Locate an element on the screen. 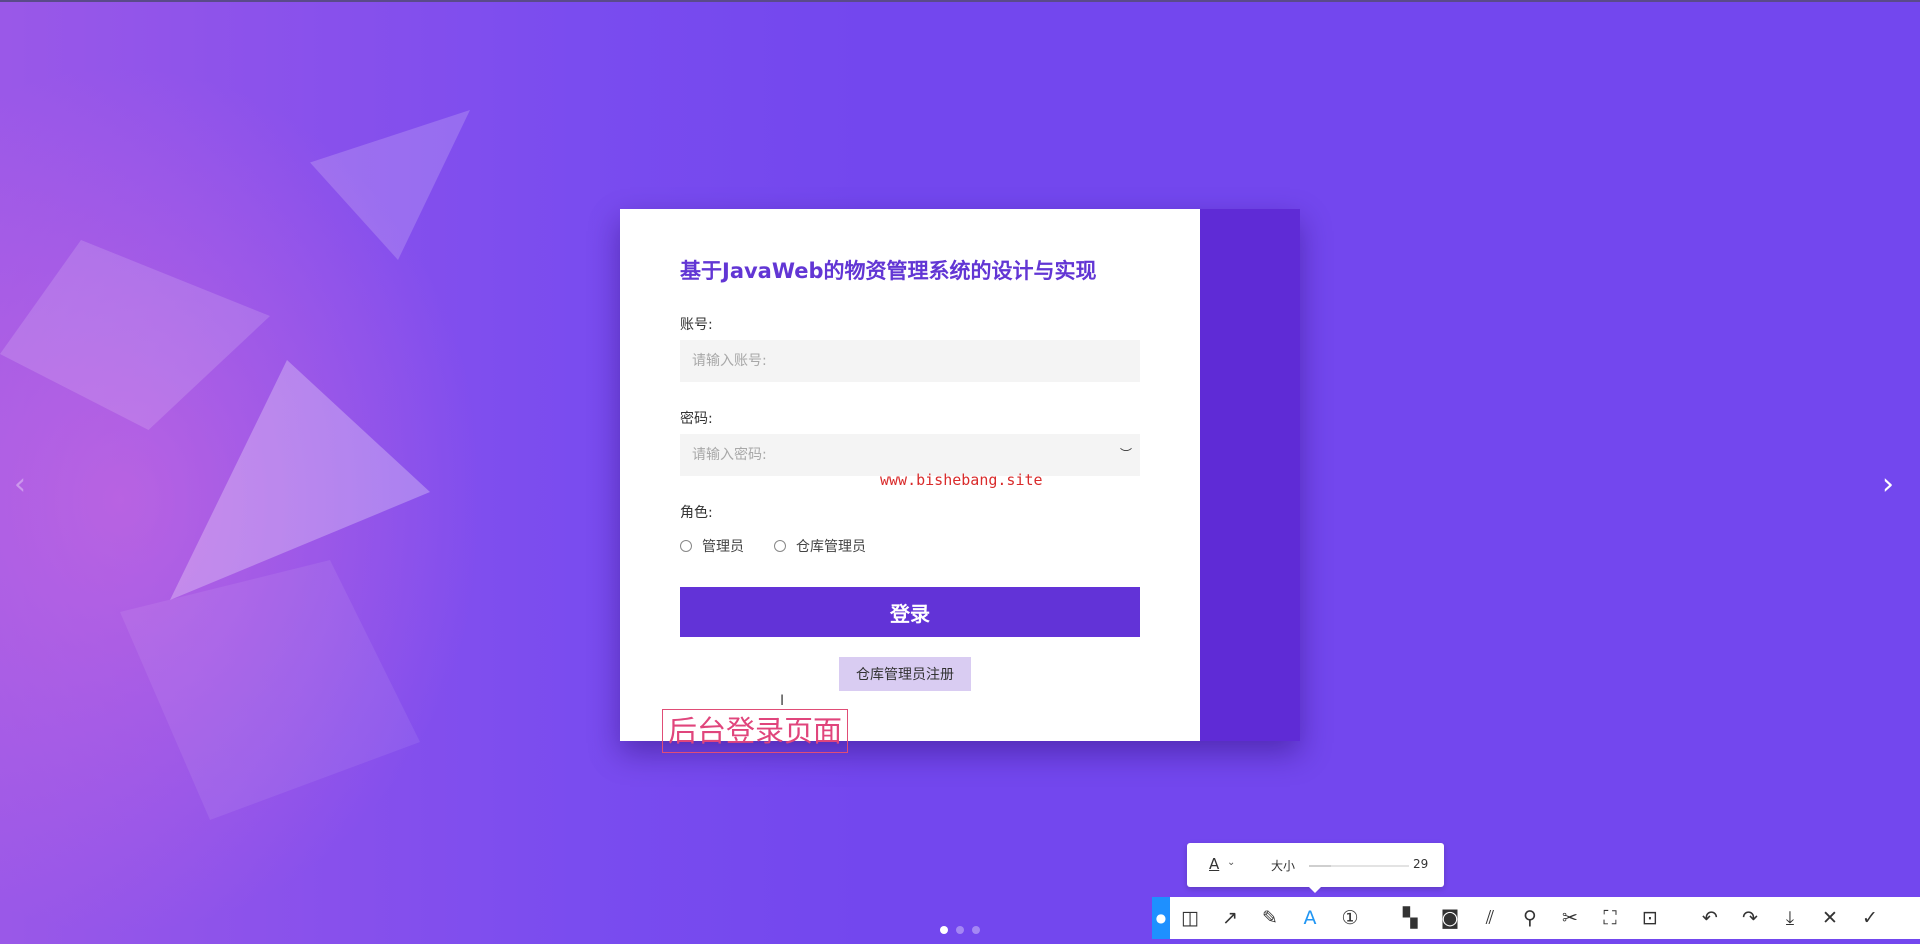  radio-warehouse-admin is located at coordinates (780, 546).